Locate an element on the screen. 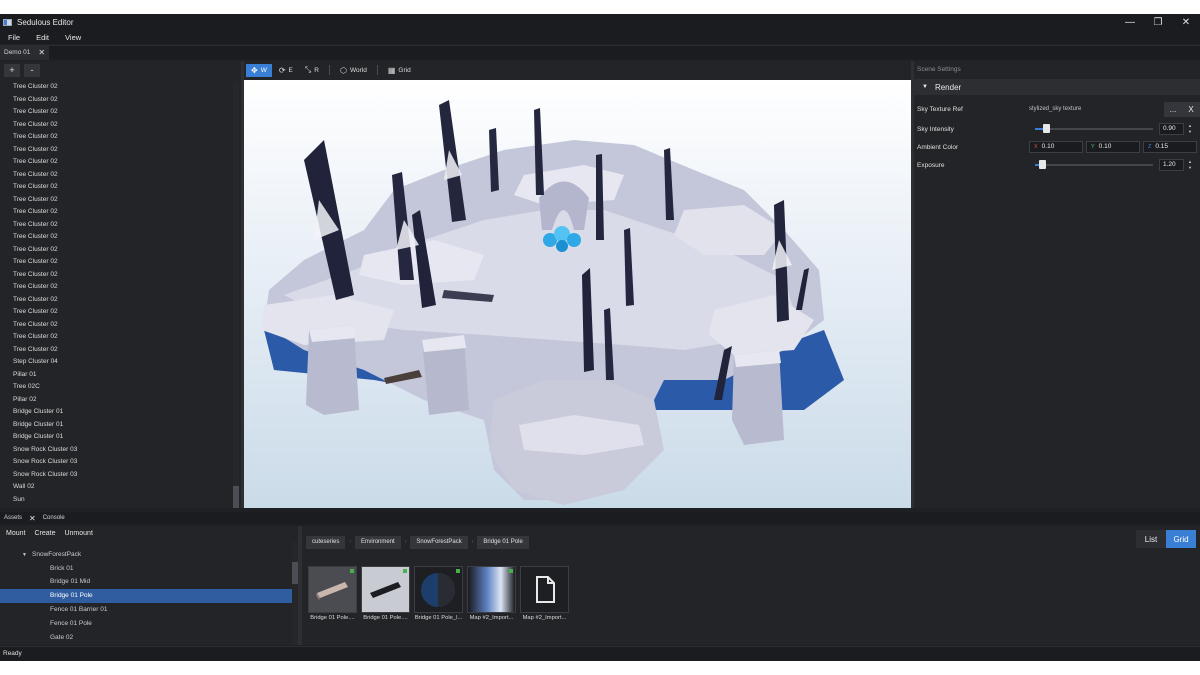  ambient-z-field: Z 0.15 is located at coordinates (1170, 147).